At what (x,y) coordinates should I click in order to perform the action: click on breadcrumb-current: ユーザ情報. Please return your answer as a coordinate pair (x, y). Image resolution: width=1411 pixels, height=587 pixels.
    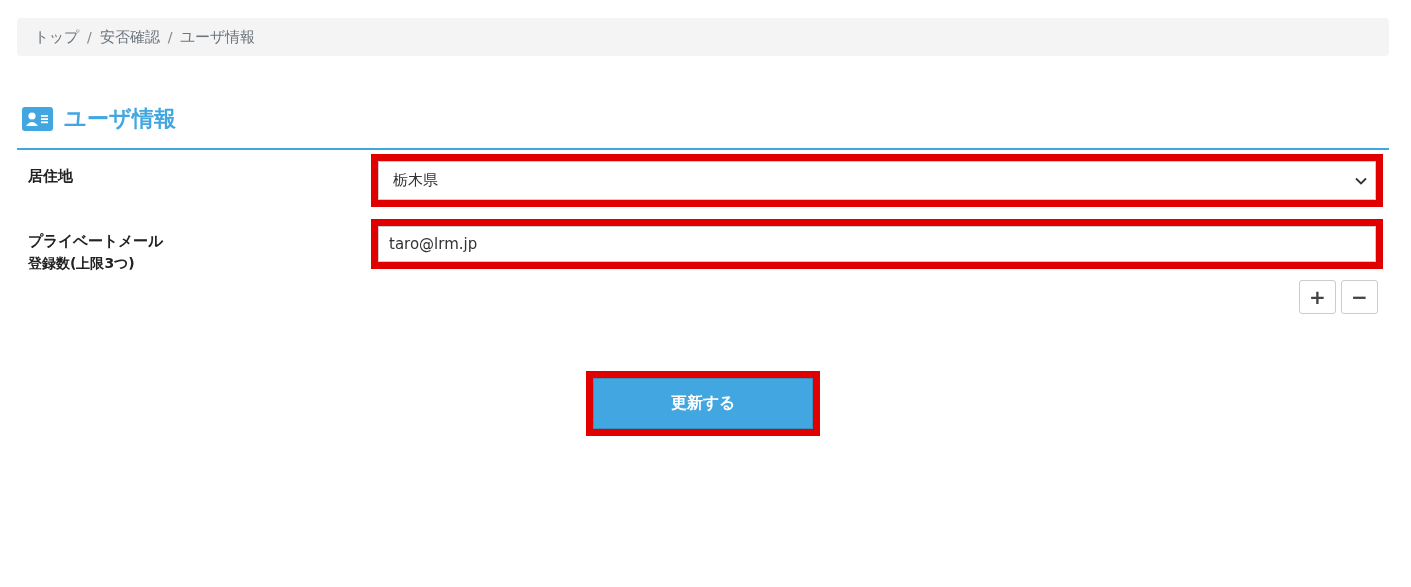
    Looking at the image, I should click on (218, 37).